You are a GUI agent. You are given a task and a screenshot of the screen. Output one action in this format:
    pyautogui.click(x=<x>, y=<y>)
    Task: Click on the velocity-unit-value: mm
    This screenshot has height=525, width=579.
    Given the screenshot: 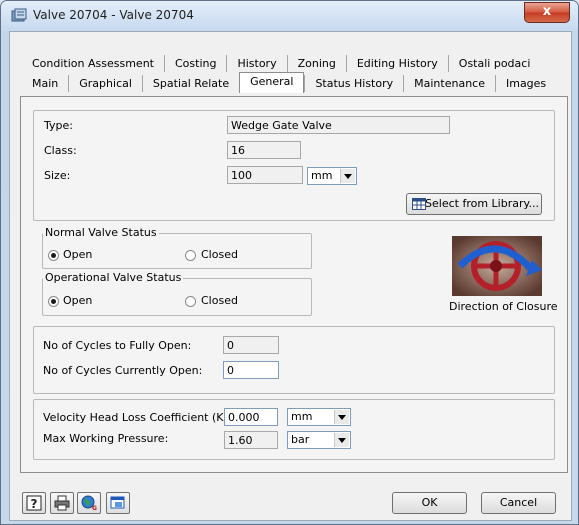 What is the action you would take?
    pyautogui.click(x=302, y=416)
    